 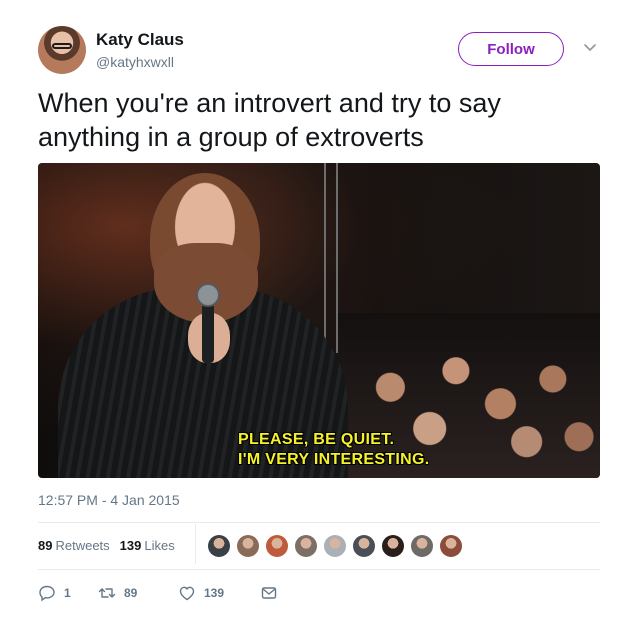 What do you see at coordinates (187, 593) in the screenshot?
I see `heart-icon` at bounding box center [187, 593].